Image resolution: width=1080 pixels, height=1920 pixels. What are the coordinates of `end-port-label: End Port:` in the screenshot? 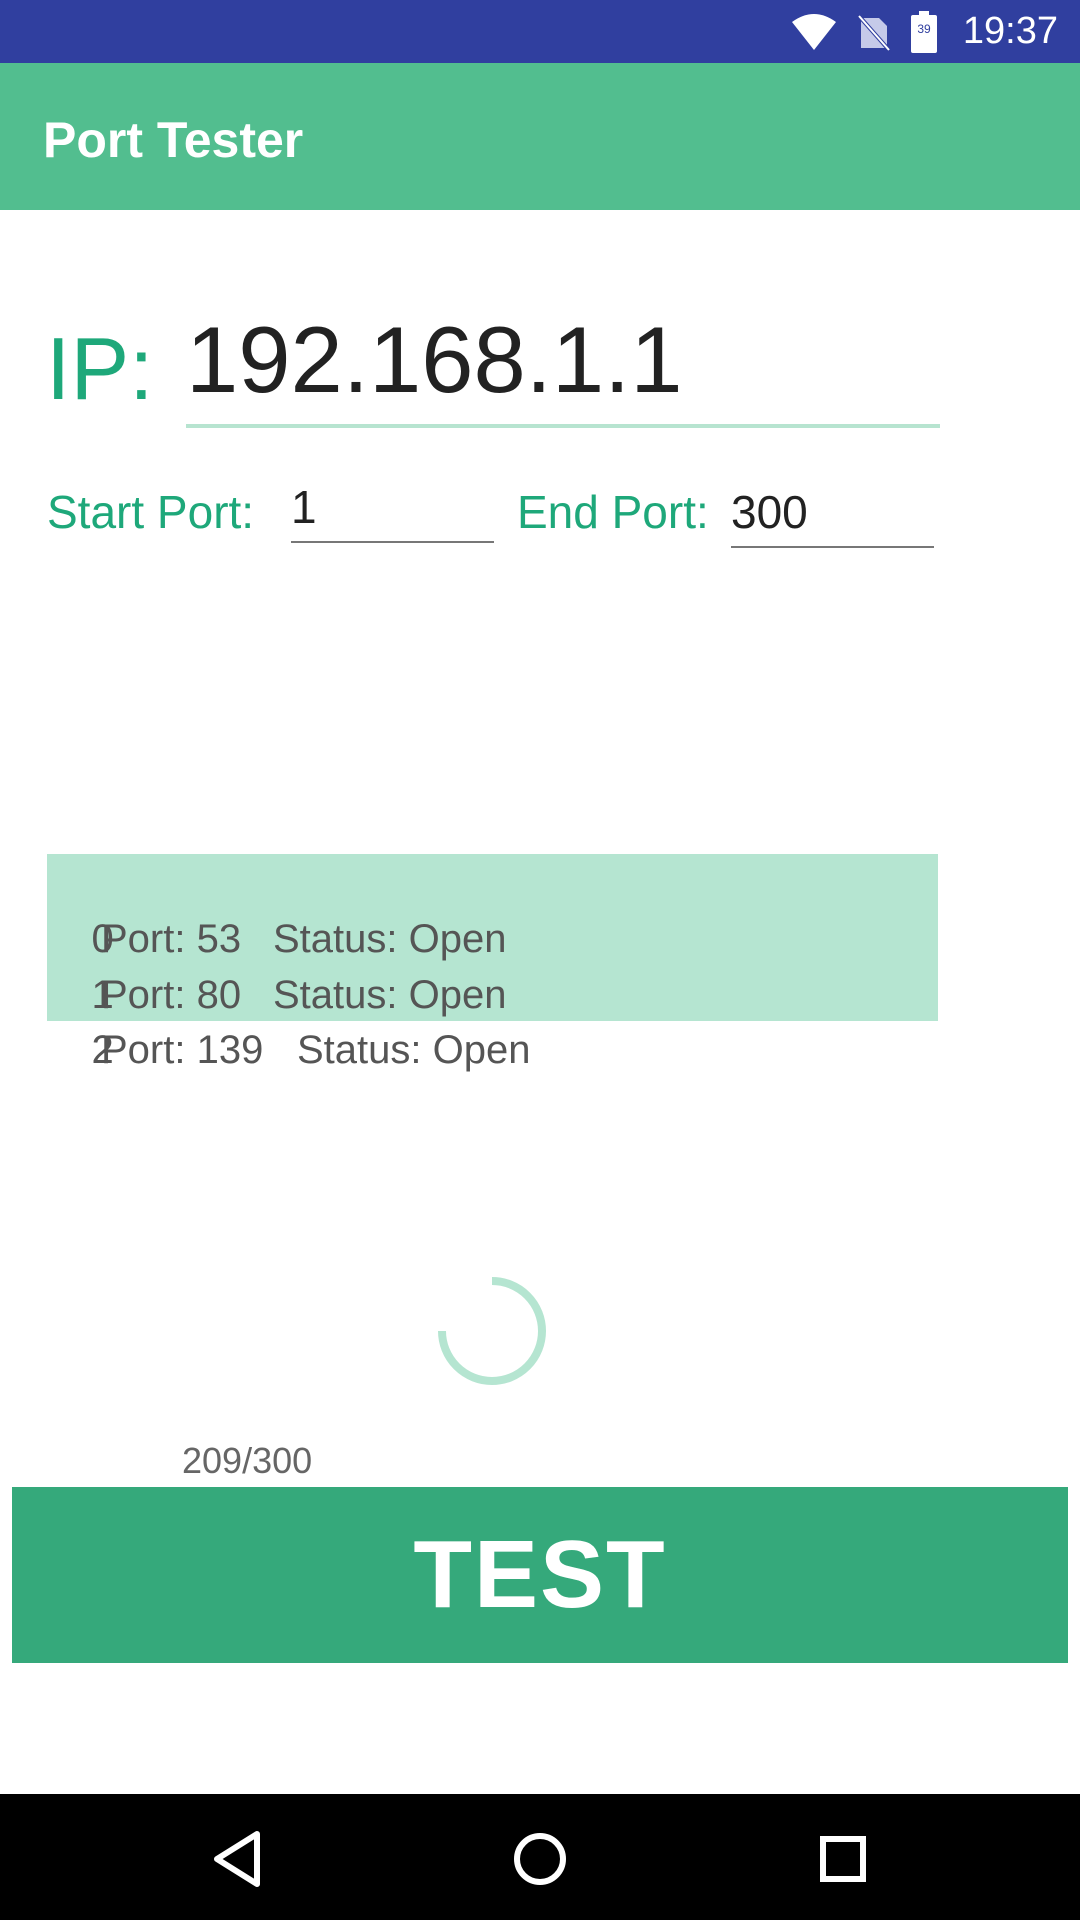 It's located at (613, 512).